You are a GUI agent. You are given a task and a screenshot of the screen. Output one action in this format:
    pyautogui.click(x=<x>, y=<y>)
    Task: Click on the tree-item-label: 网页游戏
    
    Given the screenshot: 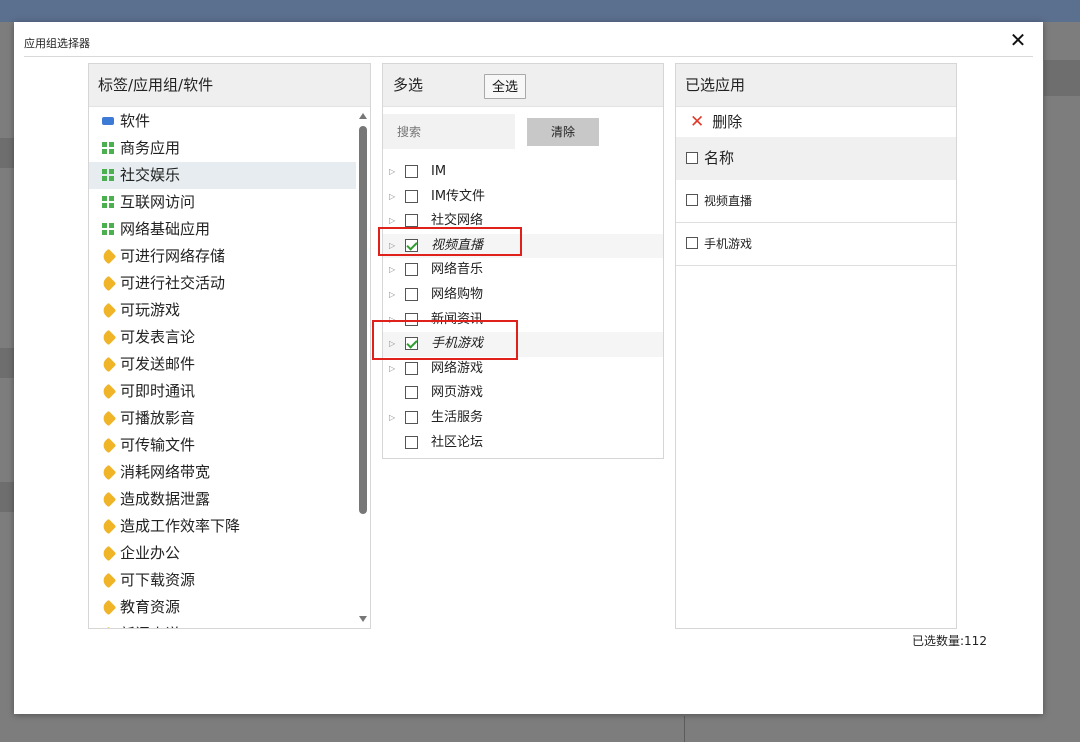 What is the action you would take?
    pyautogui.click(x=457, y=393)
    